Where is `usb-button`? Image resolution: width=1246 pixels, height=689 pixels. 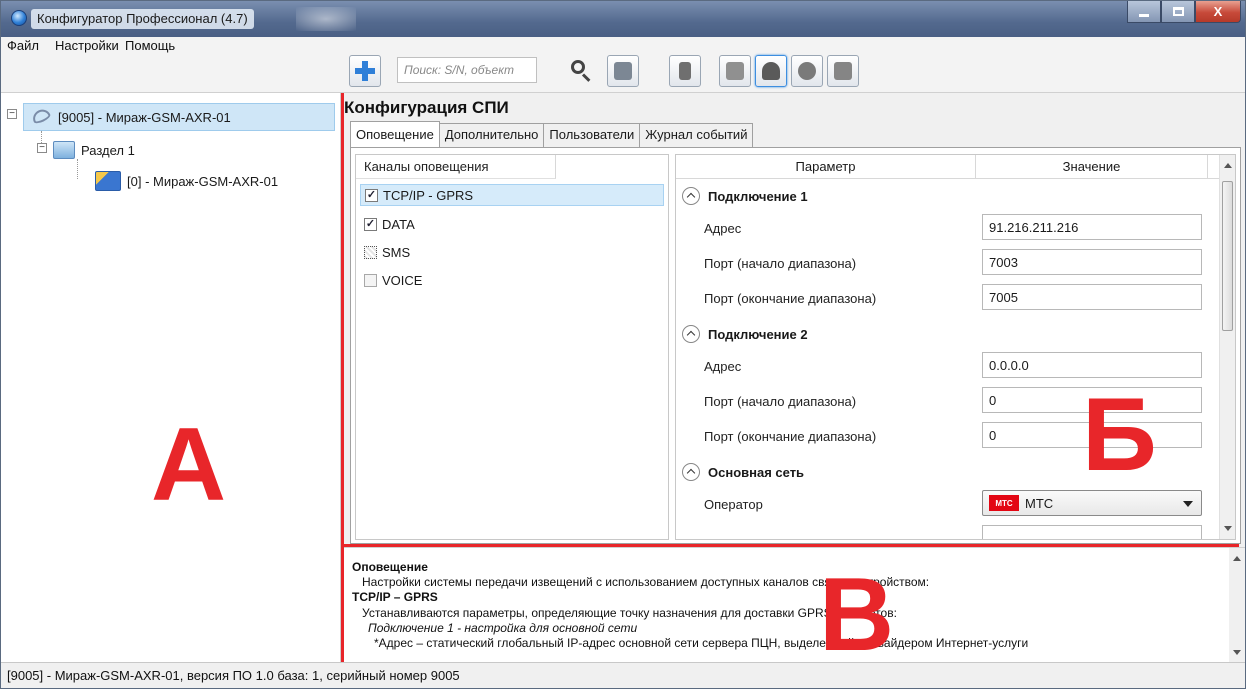 usb-button is located at coordinates (685, 71).